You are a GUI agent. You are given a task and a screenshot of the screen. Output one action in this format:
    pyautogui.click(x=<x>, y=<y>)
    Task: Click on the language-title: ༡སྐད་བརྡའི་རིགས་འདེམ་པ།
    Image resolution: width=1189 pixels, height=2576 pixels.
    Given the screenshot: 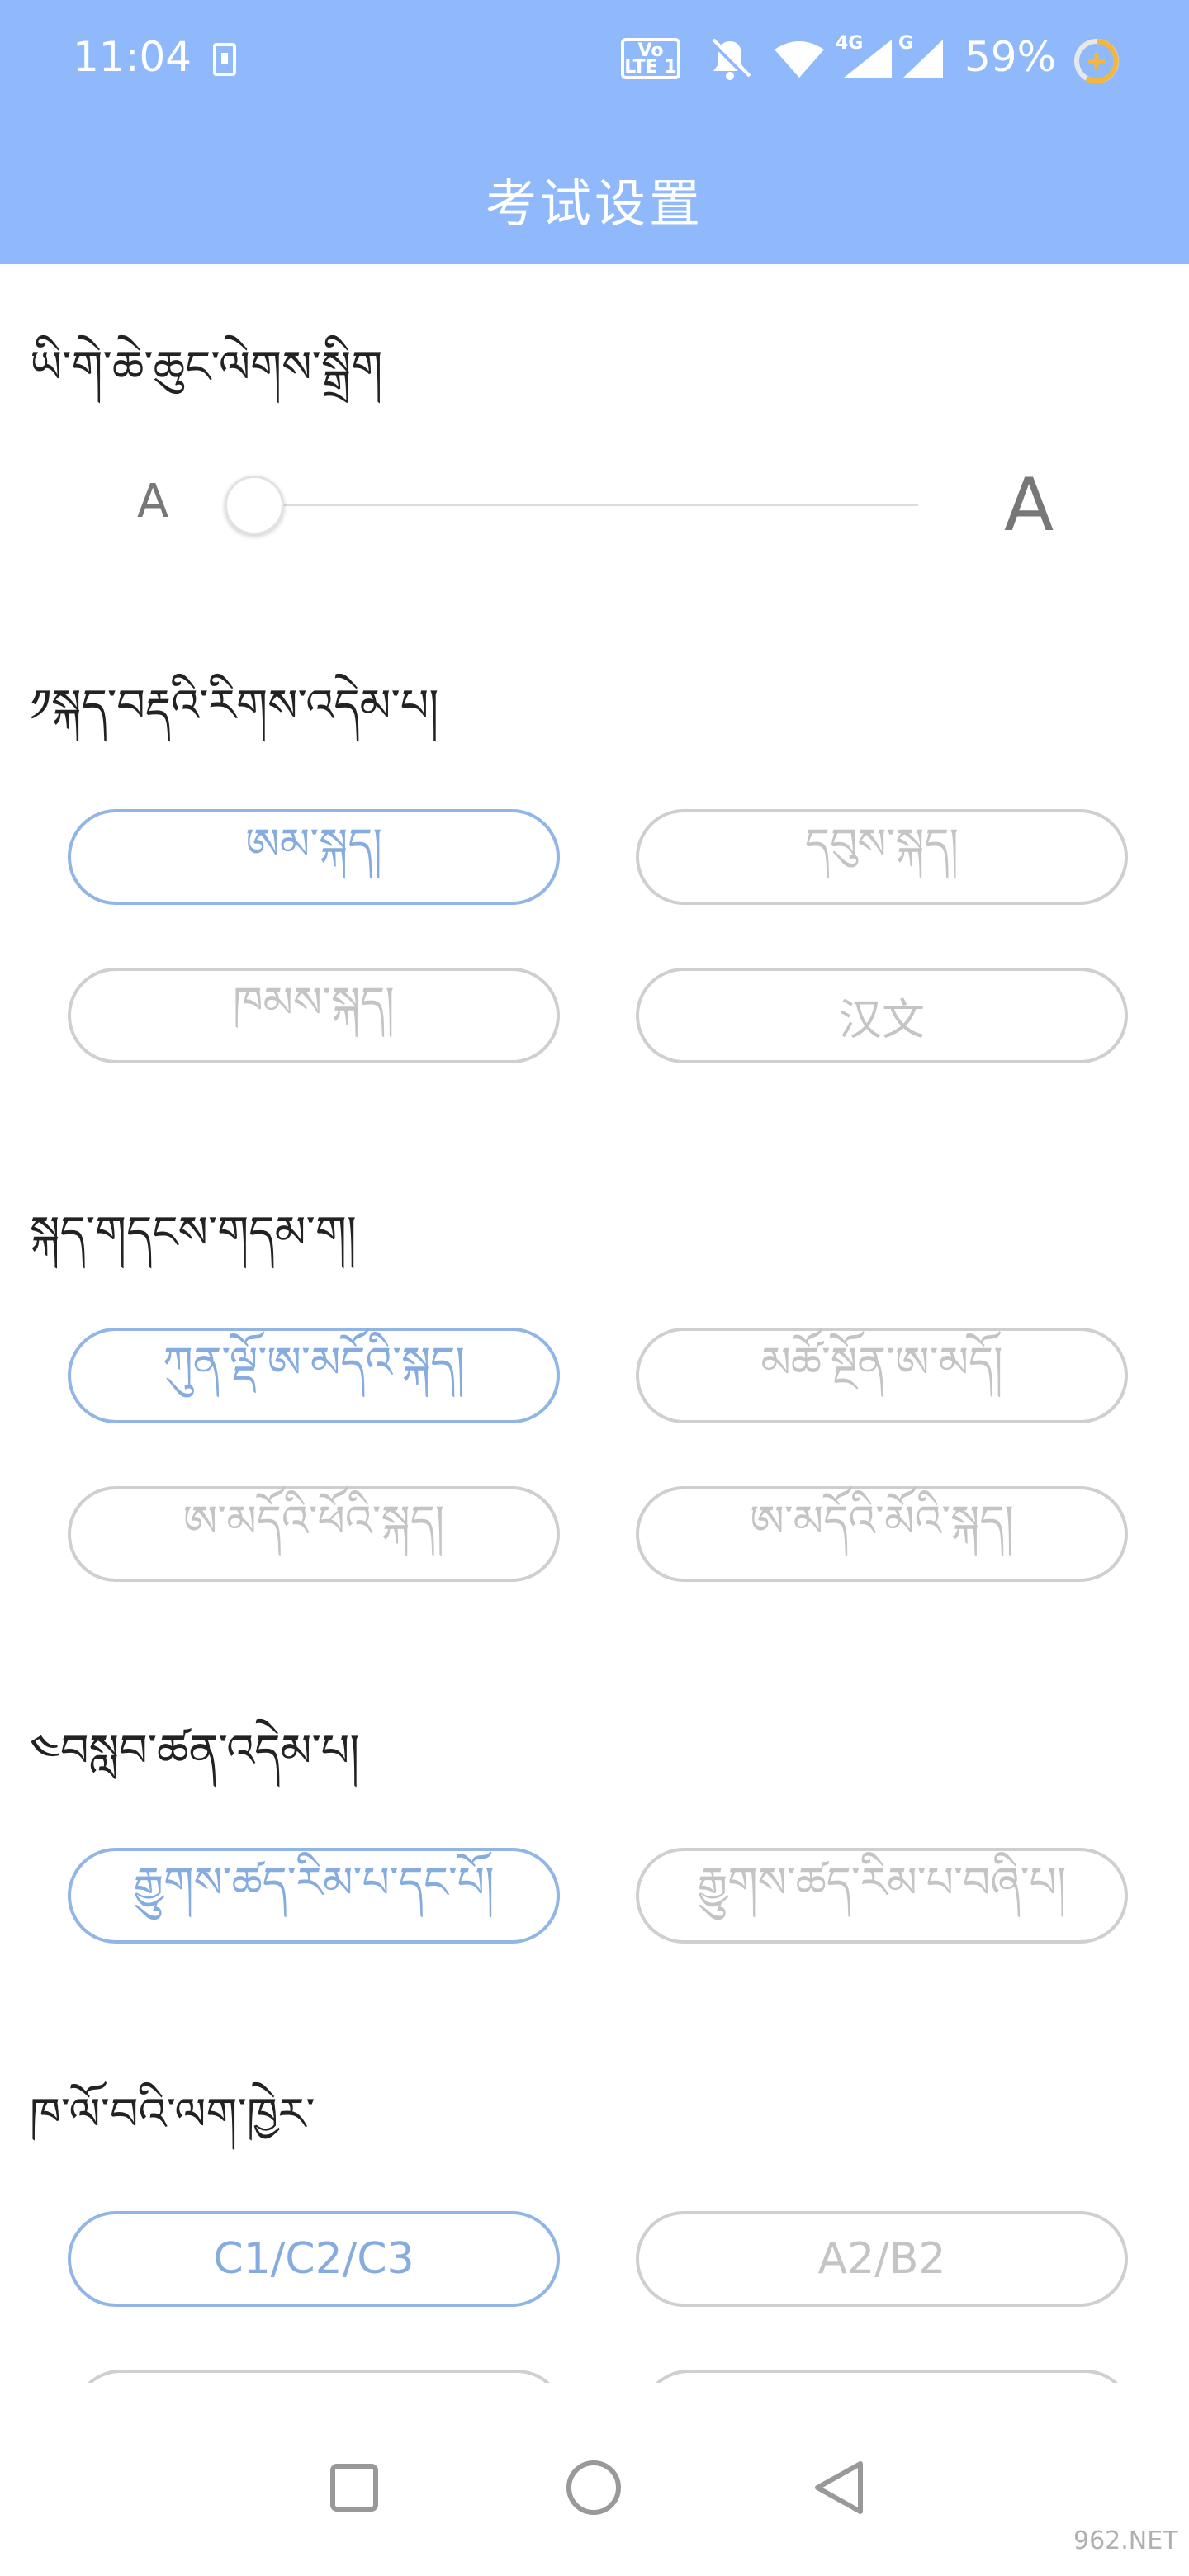 What is the action you would take?
    pyautogui.click(x=234, y=706)
    